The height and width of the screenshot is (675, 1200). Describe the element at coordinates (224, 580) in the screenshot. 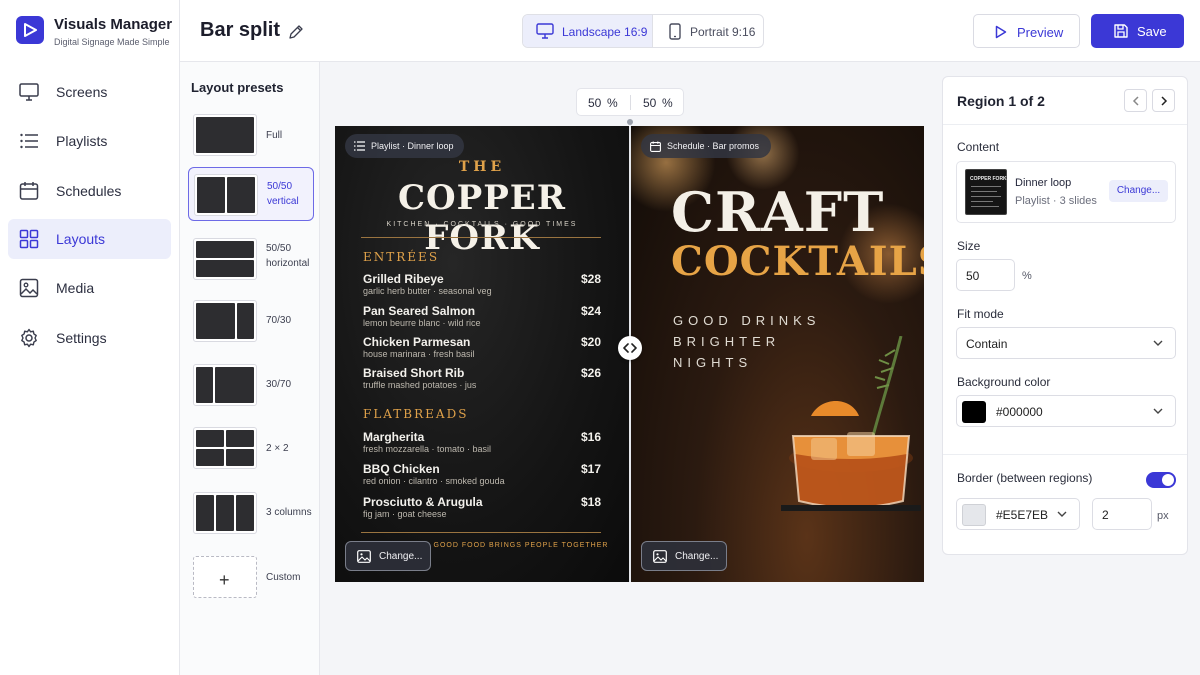

I see `plus-icon: +` at that location.